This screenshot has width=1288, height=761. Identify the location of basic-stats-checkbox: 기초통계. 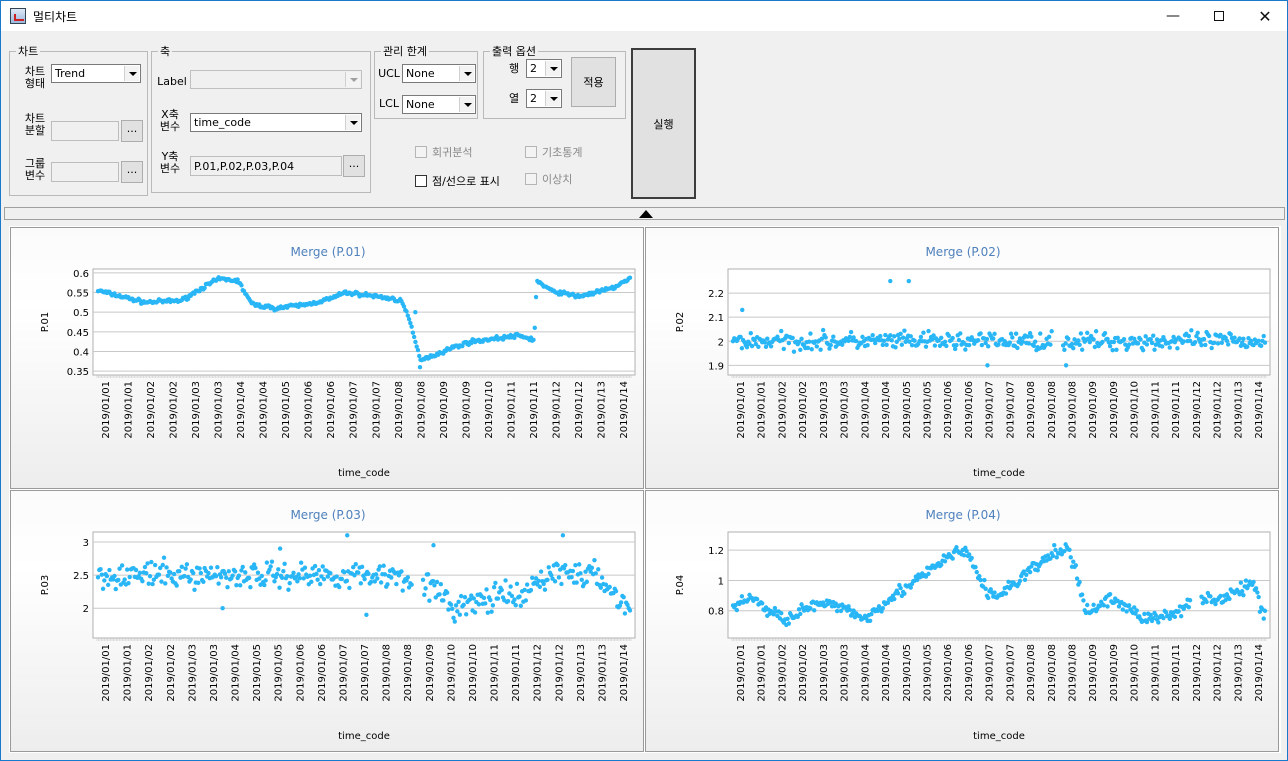
(553, 152).